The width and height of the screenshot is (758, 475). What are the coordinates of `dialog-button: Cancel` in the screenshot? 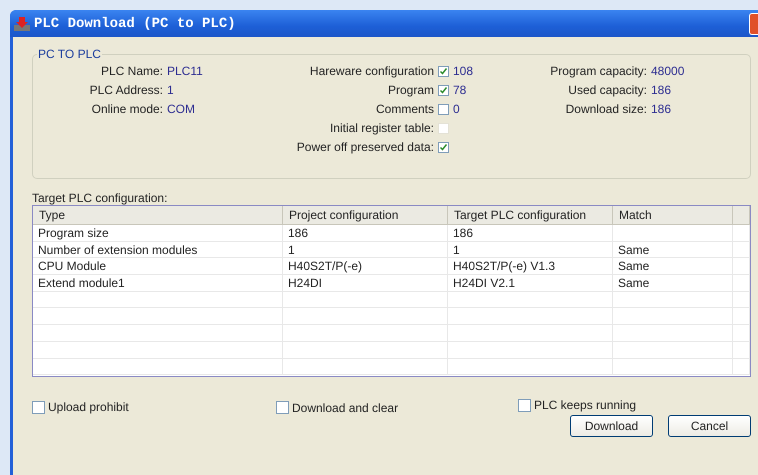 It's located at (709, 426).